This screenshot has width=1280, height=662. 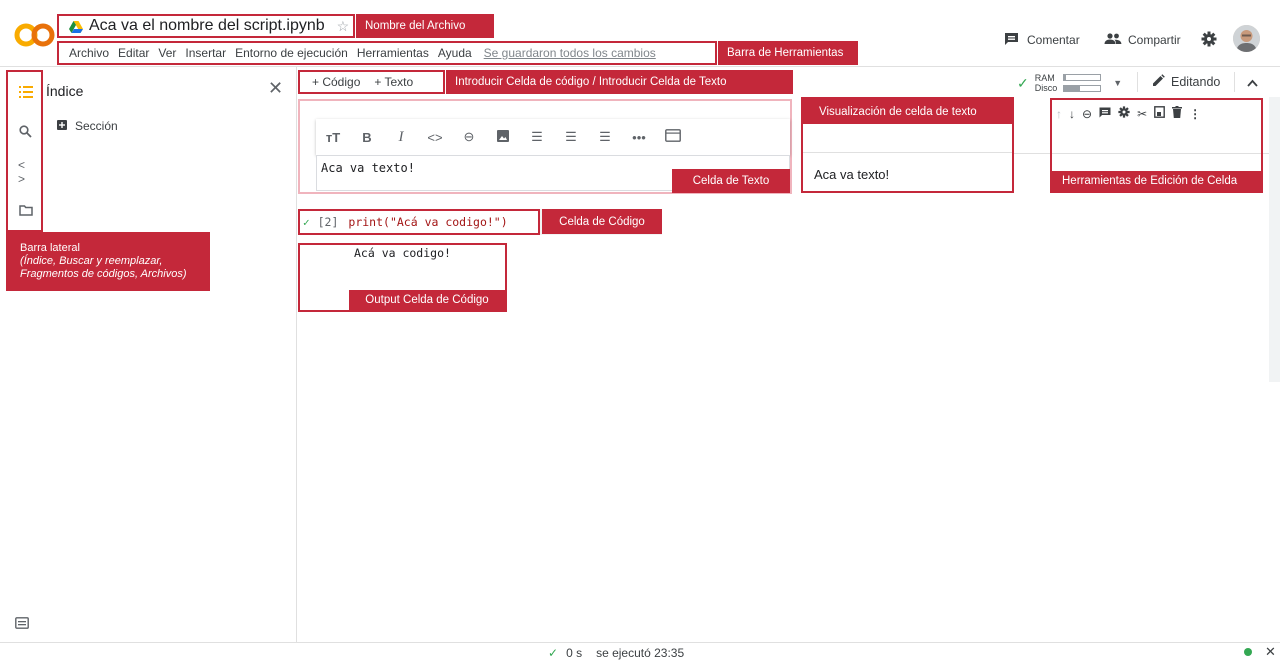 What do you see at coordinates (1160, 113) in the screenshot?
I see `cell-mirror-icon` at bounding box center [1160, 113].